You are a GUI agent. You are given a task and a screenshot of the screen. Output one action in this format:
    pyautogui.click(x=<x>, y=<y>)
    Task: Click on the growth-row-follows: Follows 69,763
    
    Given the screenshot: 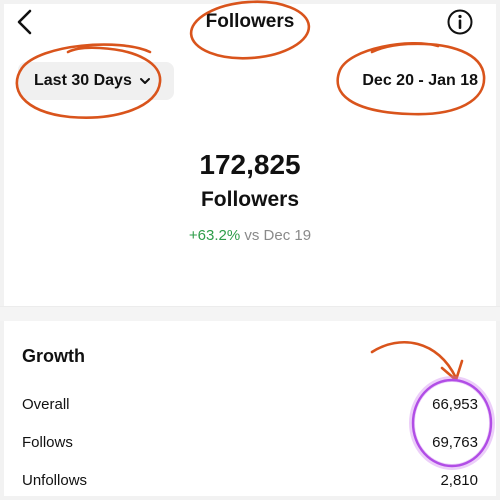 What is the action you would take?
    pyautogui.click(x=250, y=442)
    